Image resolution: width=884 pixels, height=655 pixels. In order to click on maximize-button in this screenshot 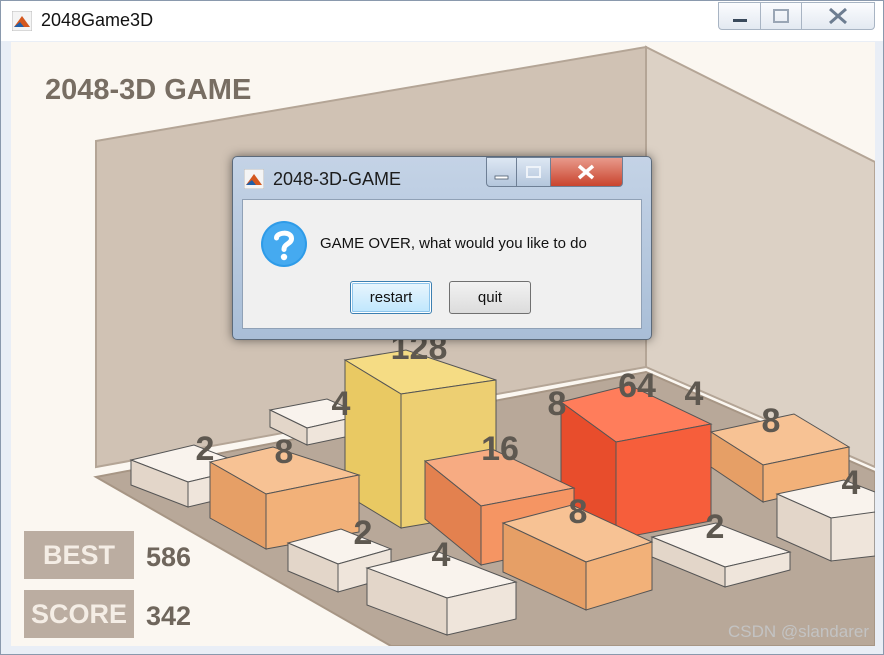, I will do `click(781, 16)`.